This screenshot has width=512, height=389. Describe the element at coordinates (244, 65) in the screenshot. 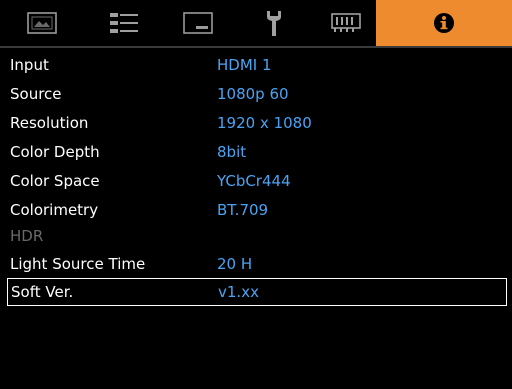

I see `info-value: HDMI 1` at that location.